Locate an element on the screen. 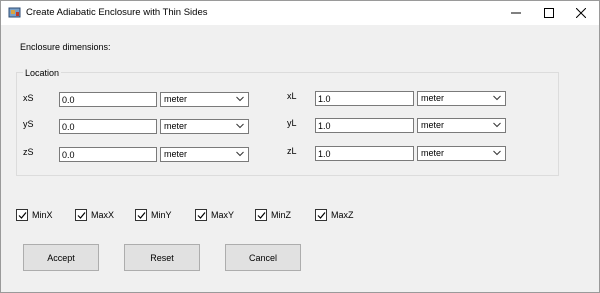 The width and height of the screenshot is (600, 293). minimize-button is located at coordinates (516, 13).